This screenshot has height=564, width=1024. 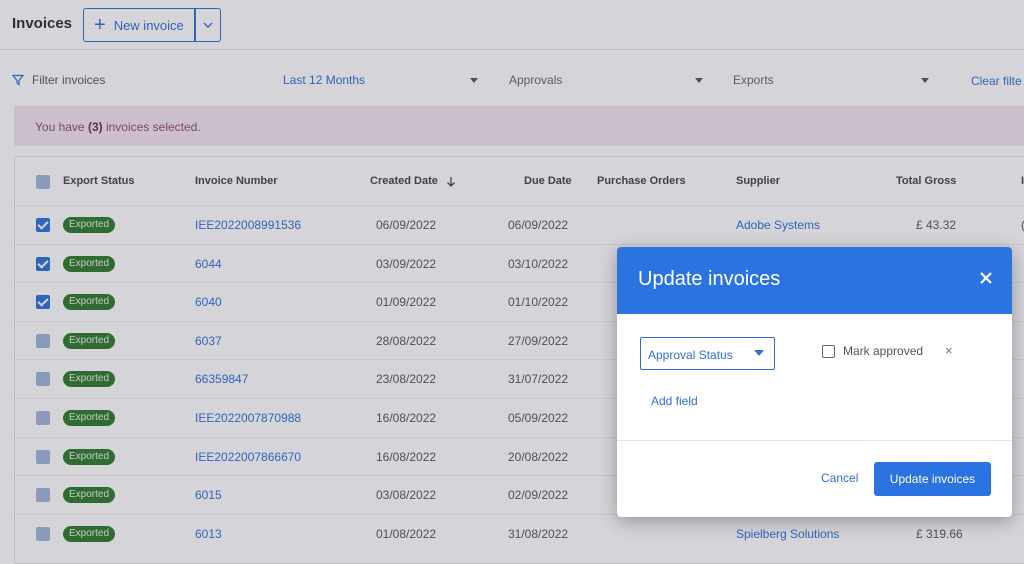 What do you see at coordinates (709, 279) in the screenshot?
I see `dialog-title: Update invoices` at bounding box center [709, 279].